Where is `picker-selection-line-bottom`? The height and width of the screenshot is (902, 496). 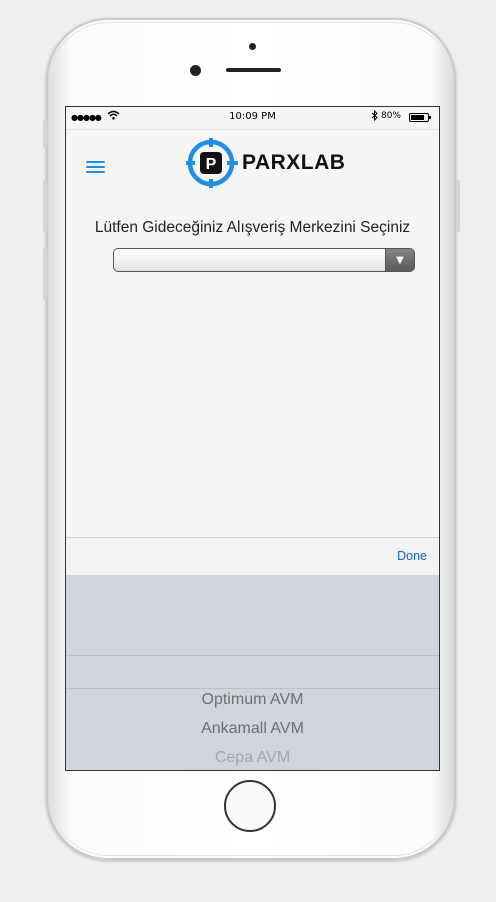
picker-selection-line-bottom is located at coordinates (252, 688).